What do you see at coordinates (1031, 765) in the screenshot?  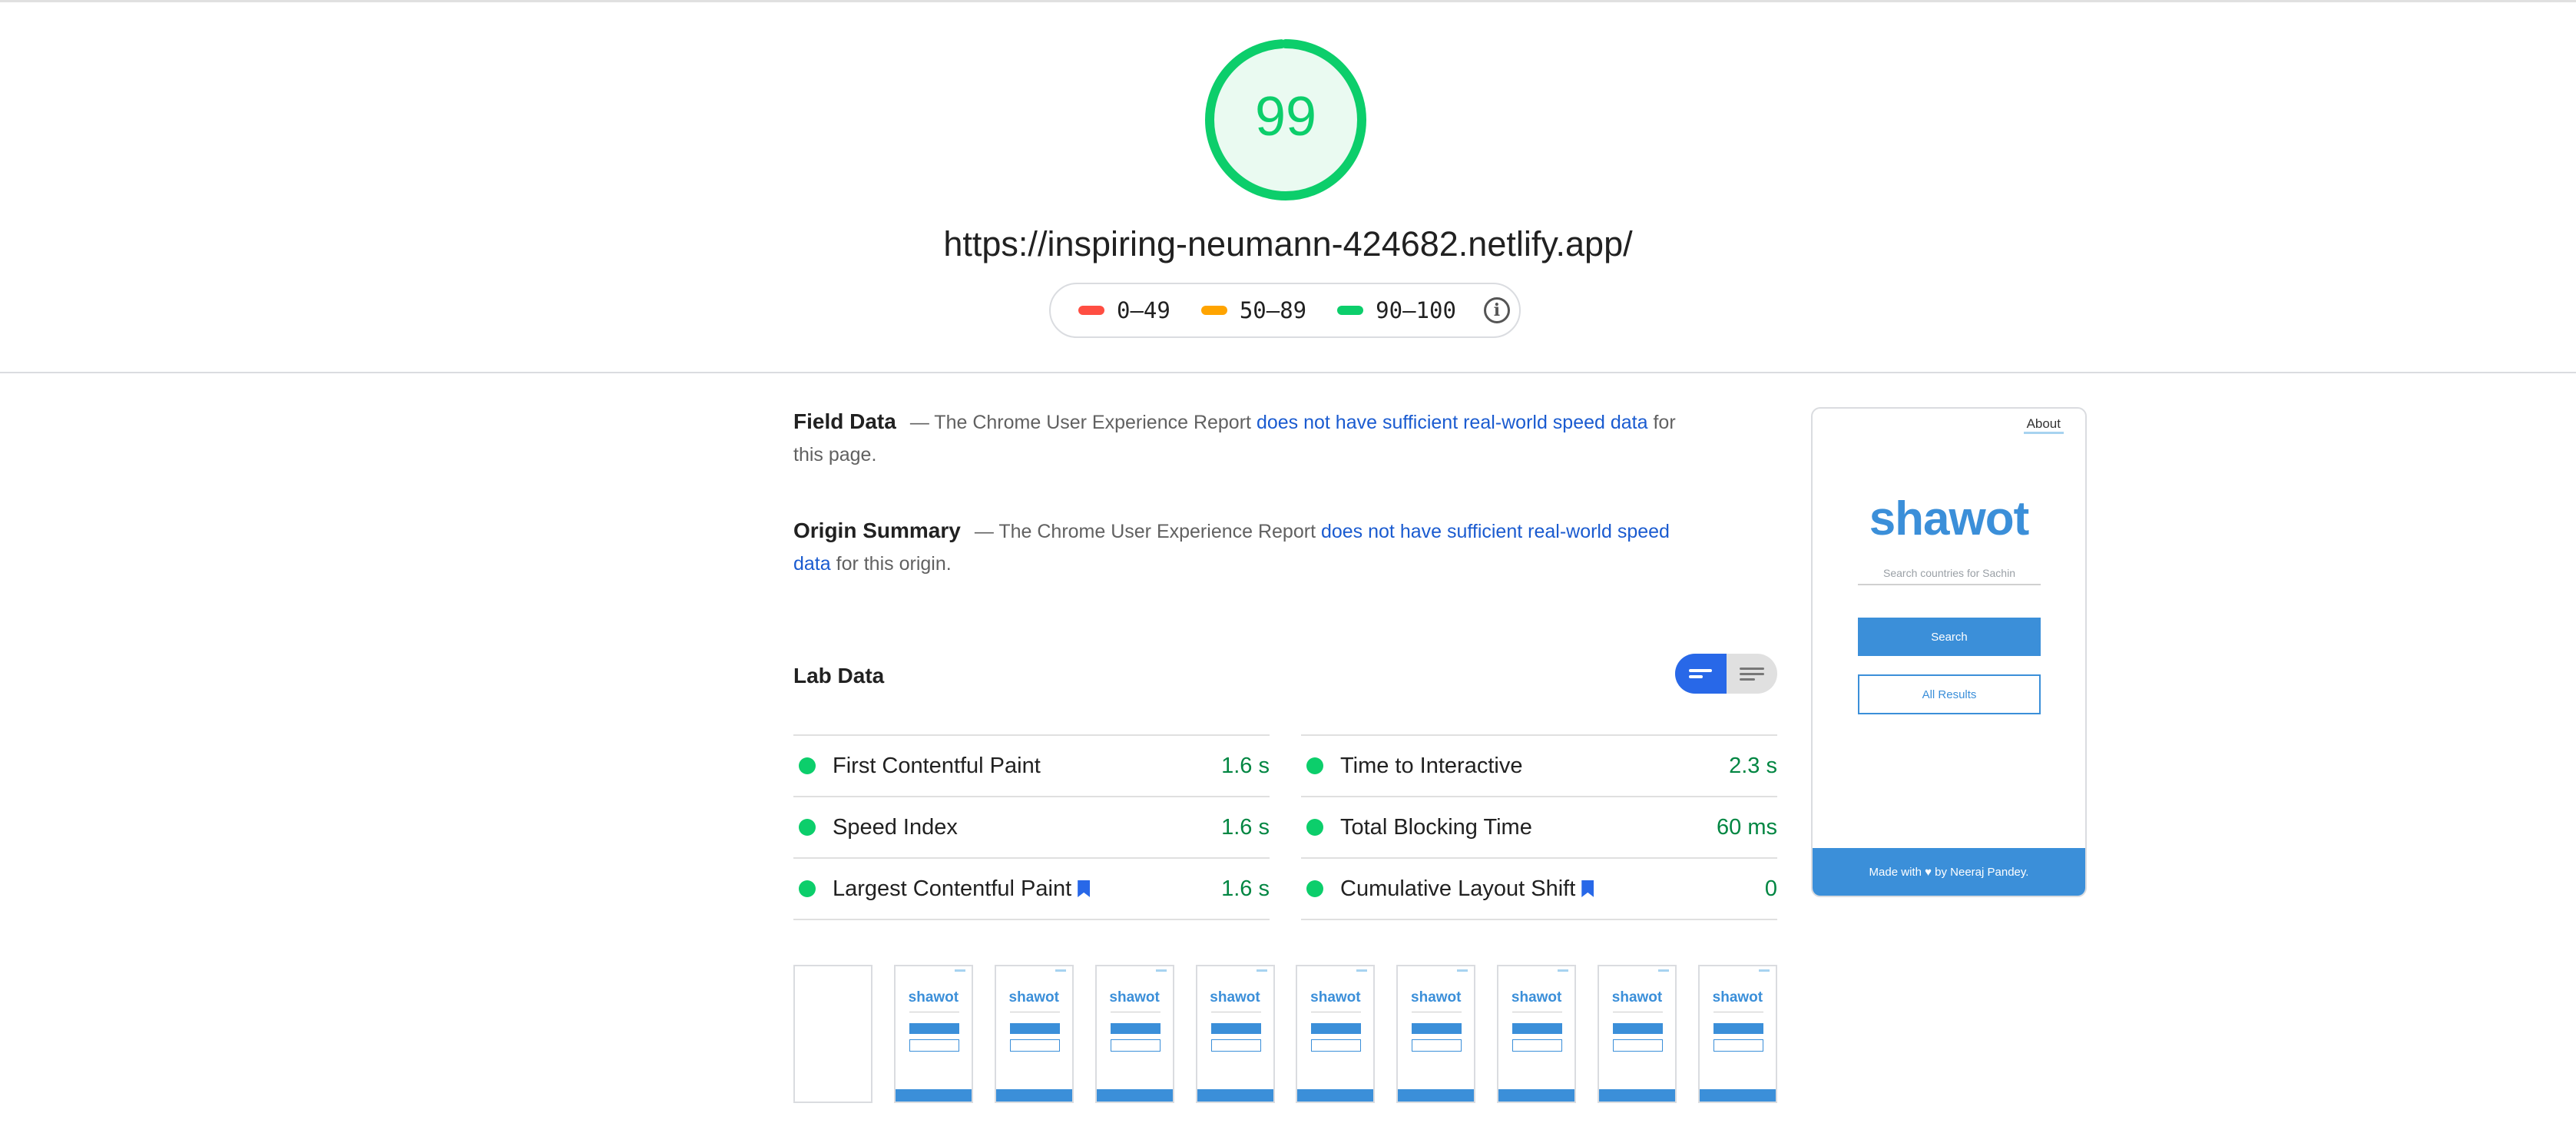 I see `metric-first-contentful-paint: First Contentful Paint 1.6 s` at bounding box center [1031, 765].